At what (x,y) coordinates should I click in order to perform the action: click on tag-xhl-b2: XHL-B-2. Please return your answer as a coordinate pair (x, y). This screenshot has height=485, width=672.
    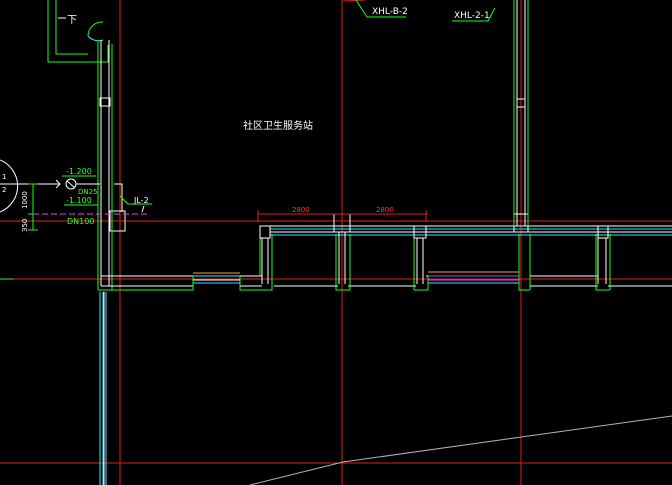
    Looking at the image, I should click on (390, 12).